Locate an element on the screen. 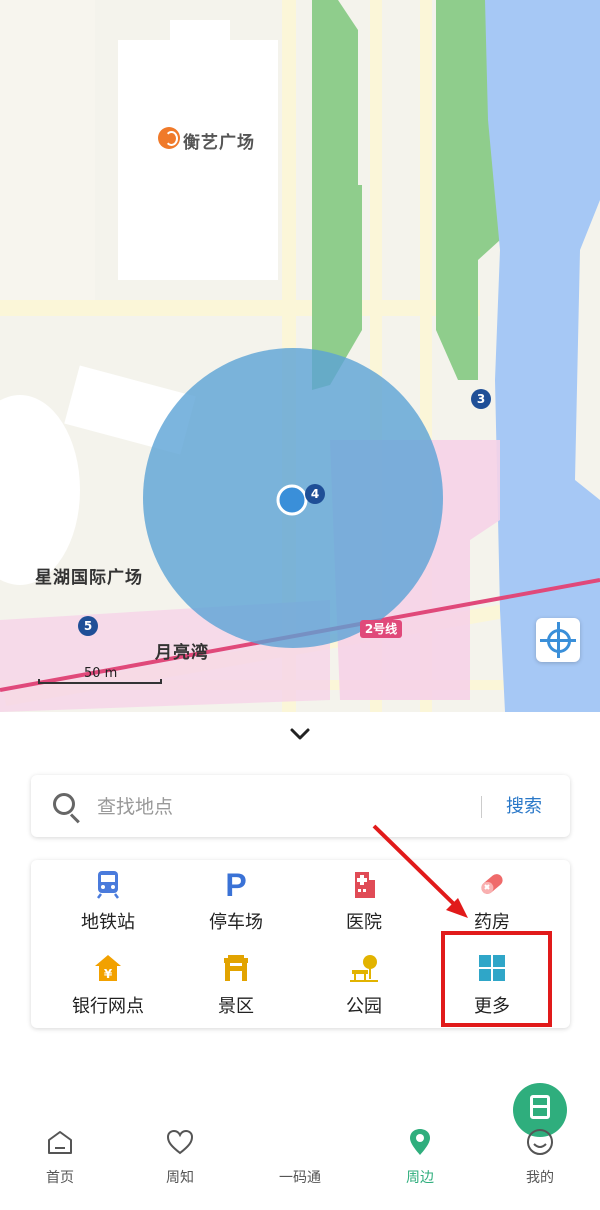 Image resolution: width=600 pixels, height=1210 pixels. tab-label: 周知 is located at coordinates (180, 1178).